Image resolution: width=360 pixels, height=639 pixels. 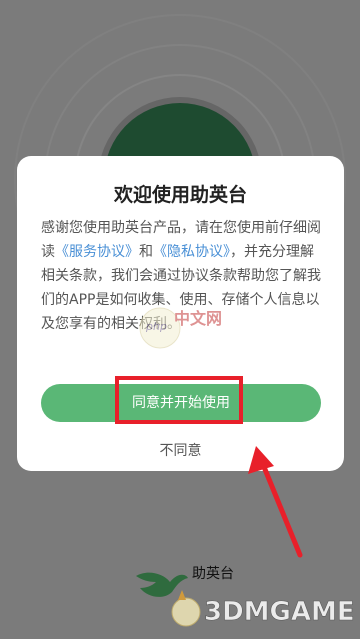 I want to click on 3dmgame-watermark: 3DMGAME, so click(x=263, y=608).